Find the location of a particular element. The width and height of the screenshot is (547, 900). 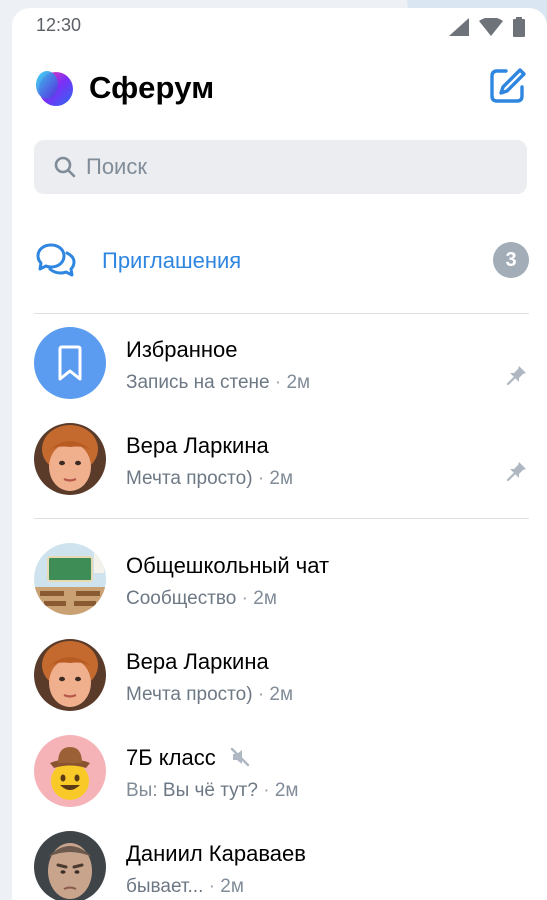

chat-preview: Сообщество is located at coordinates (181, 598).